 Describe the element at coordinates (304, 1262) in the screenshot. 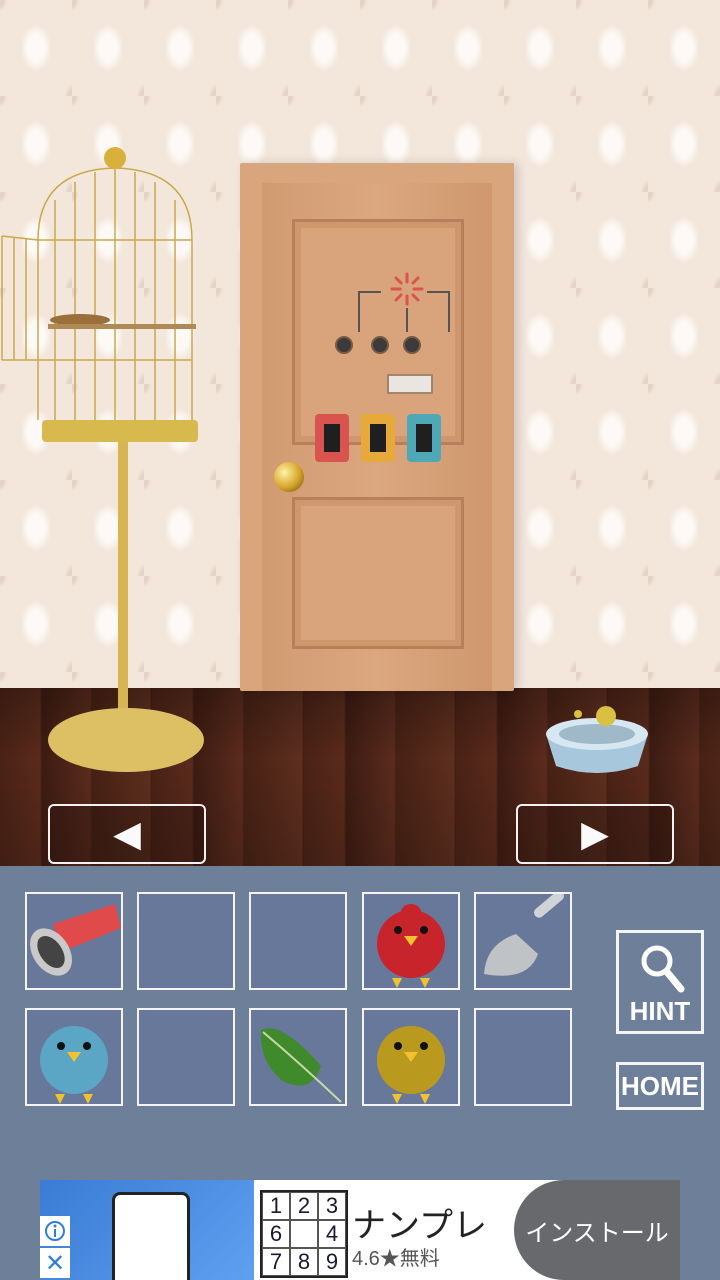

I see `sudoku-cell: 8` at that location.